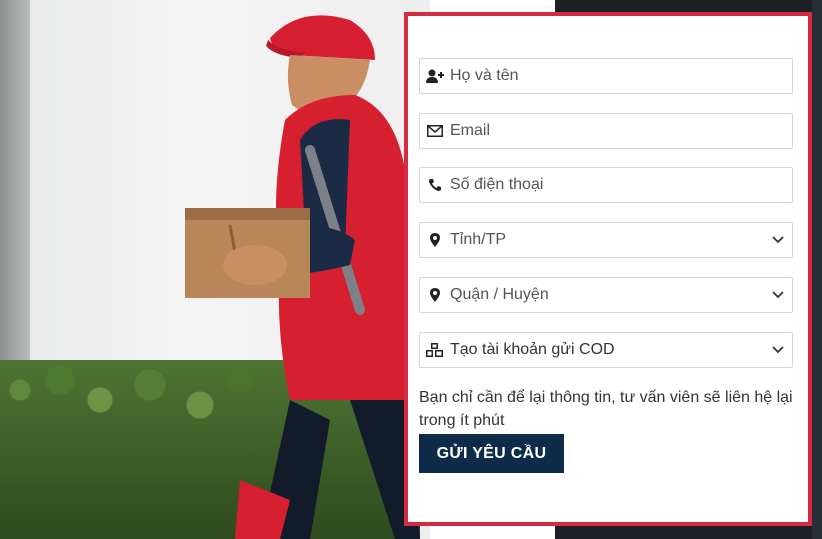 The width and height of the screenshot is (822, 539). I want to click on envelope-icon, so click(435, 131).